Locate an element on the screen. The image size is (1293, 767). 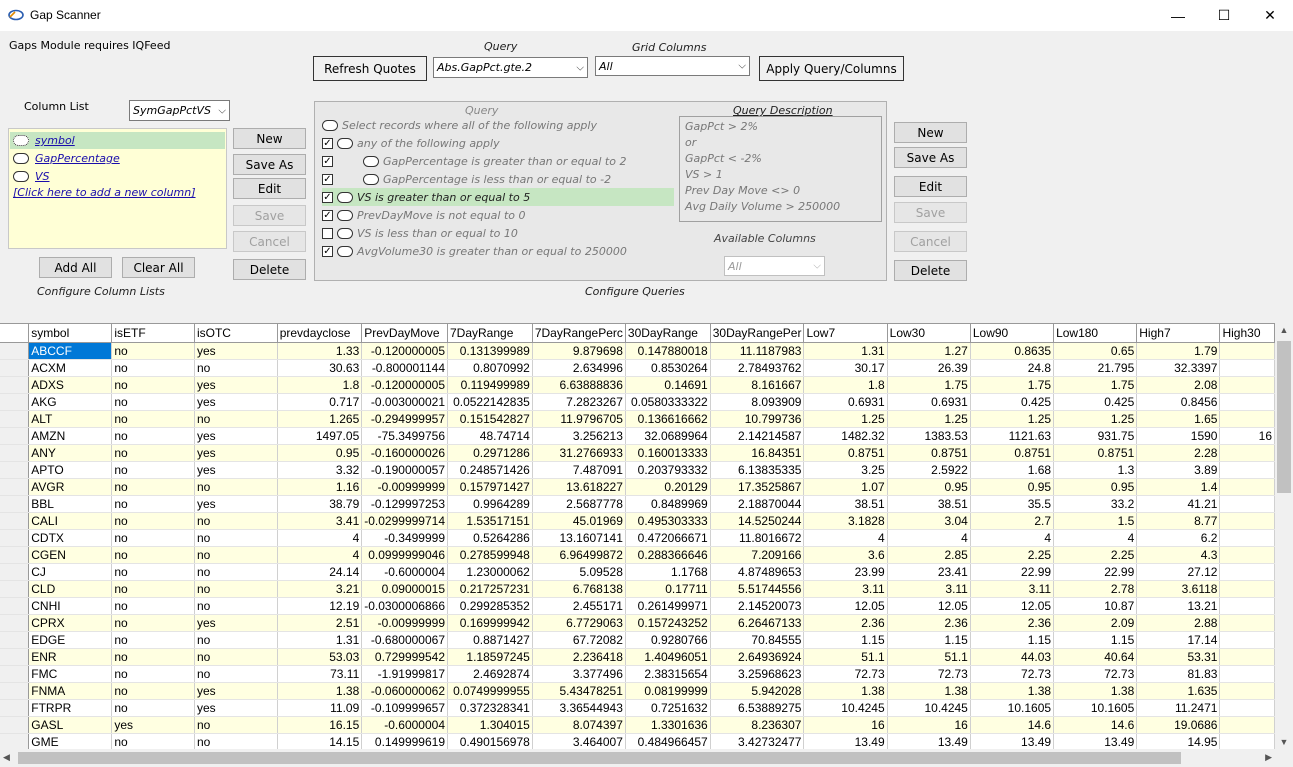
cell-30dayrangeper: 5.51744556 is located at coordinates (757, 589).